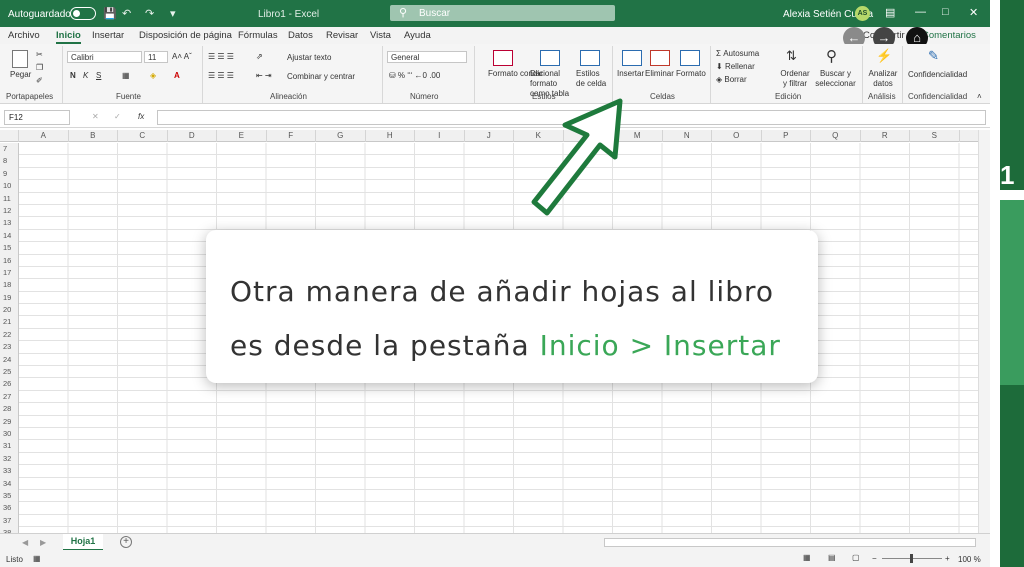  What do you see at coordinates (417, 35) in the screenshot?
I see `tab-ayuda: Ayuda` at bounding box center [417, 35].